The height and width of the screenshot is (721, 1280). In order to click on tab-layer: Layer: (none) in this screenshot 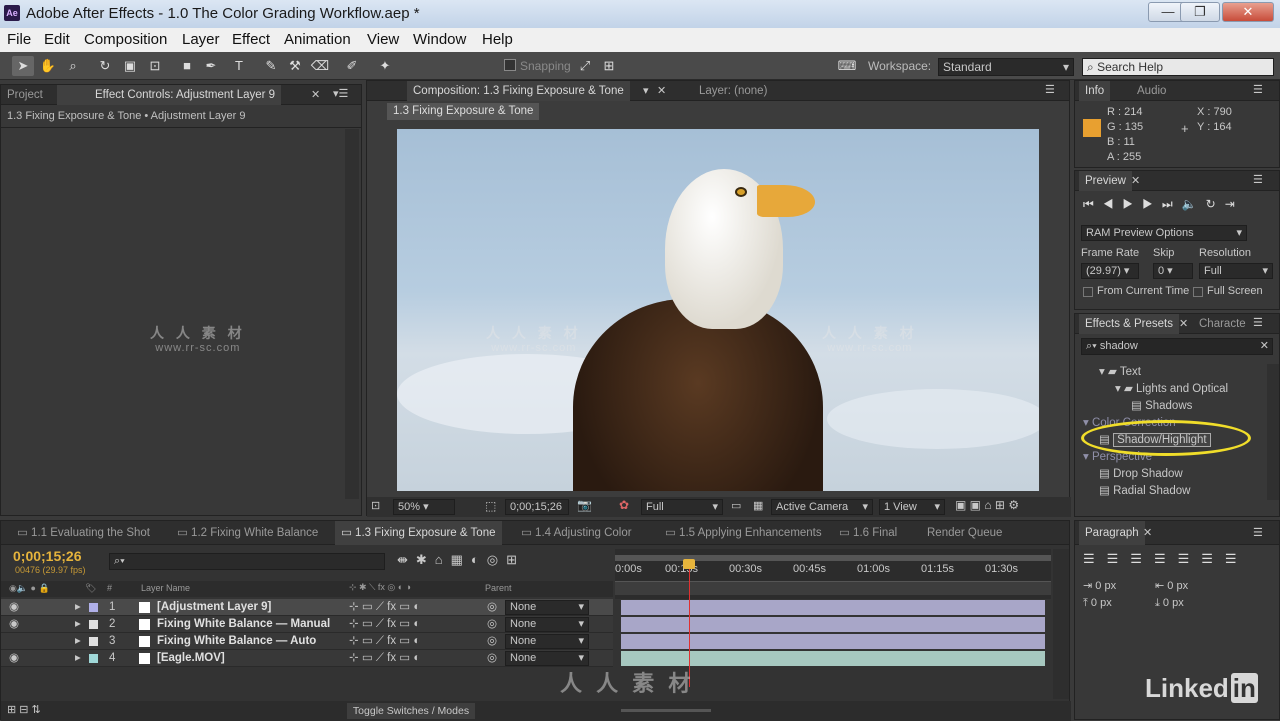, I will do `click(733, 91)`.